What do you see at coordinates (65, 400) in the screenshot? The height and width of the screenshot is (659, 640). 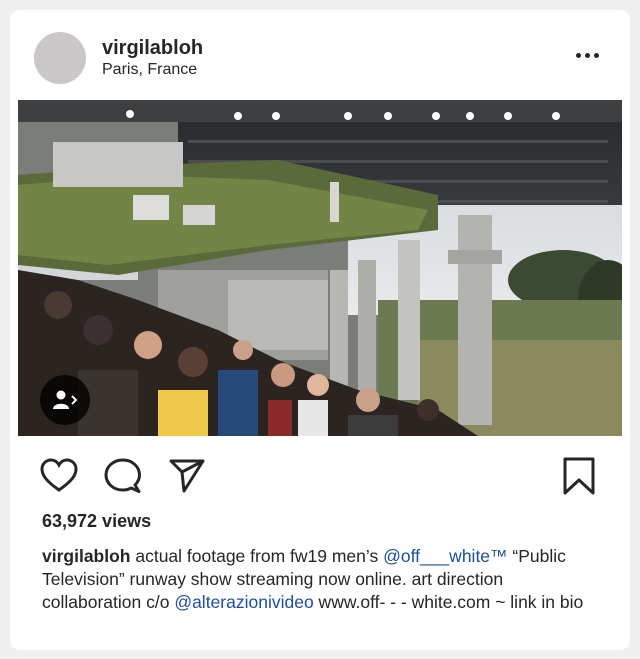 I see `user-tag-icon` at bounding box center [65, 400].